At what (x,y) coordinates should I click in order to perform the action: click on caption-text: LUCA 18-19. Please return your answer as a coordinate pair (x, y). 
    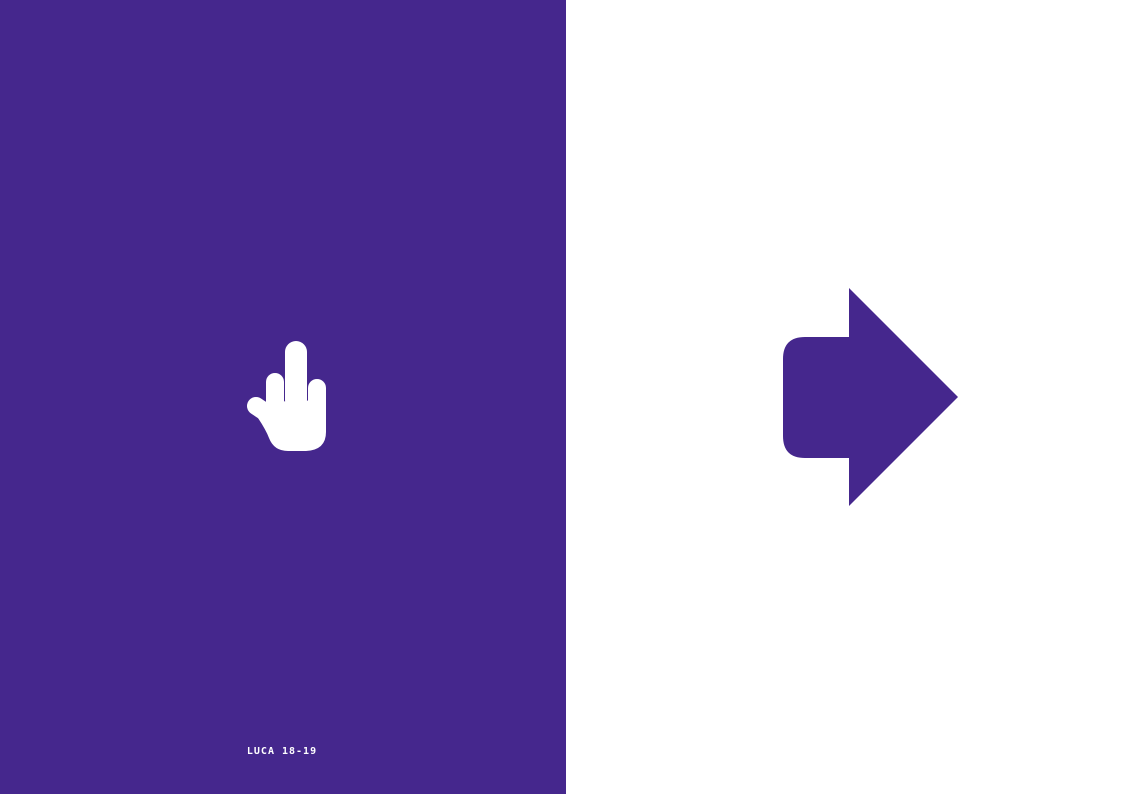
    Looking at the image, I should click on (282, 751).